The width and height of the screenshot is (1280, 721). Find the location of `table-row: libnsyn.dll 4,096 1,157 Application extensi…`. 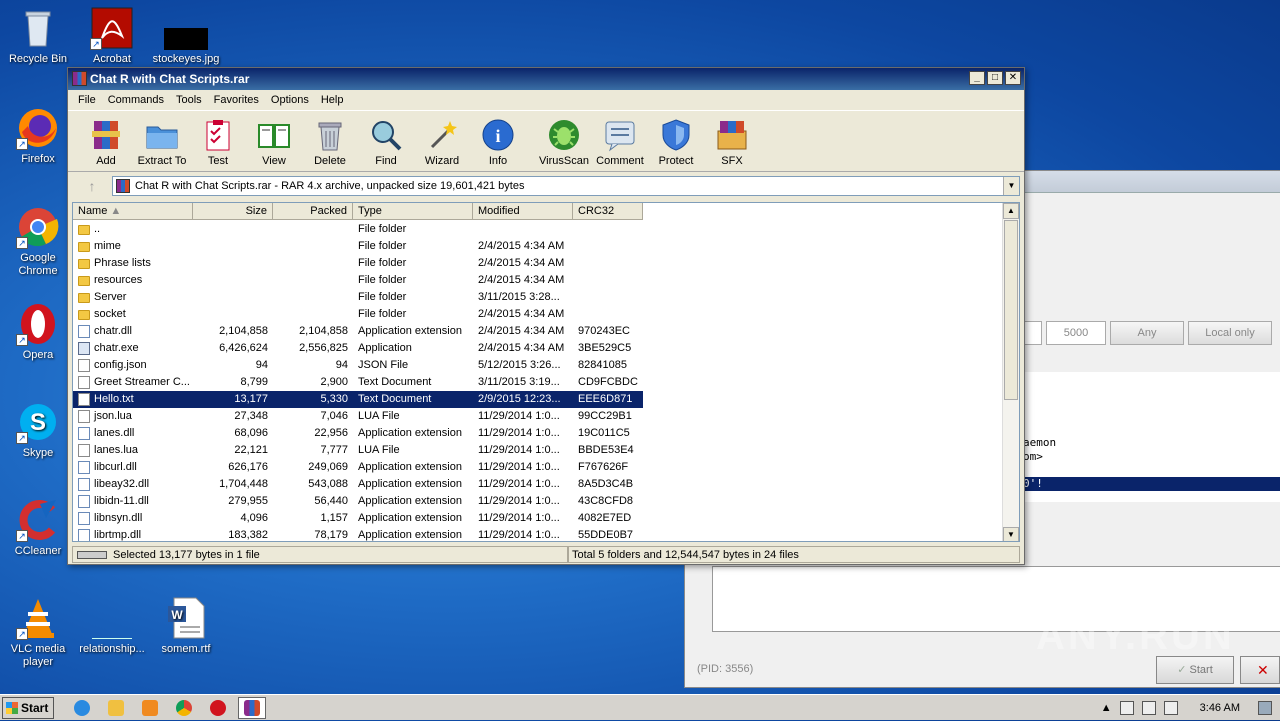

table-row: libnsyn.dll 4,096 1,157 Application extensi… is located at coordinates (538, 518).